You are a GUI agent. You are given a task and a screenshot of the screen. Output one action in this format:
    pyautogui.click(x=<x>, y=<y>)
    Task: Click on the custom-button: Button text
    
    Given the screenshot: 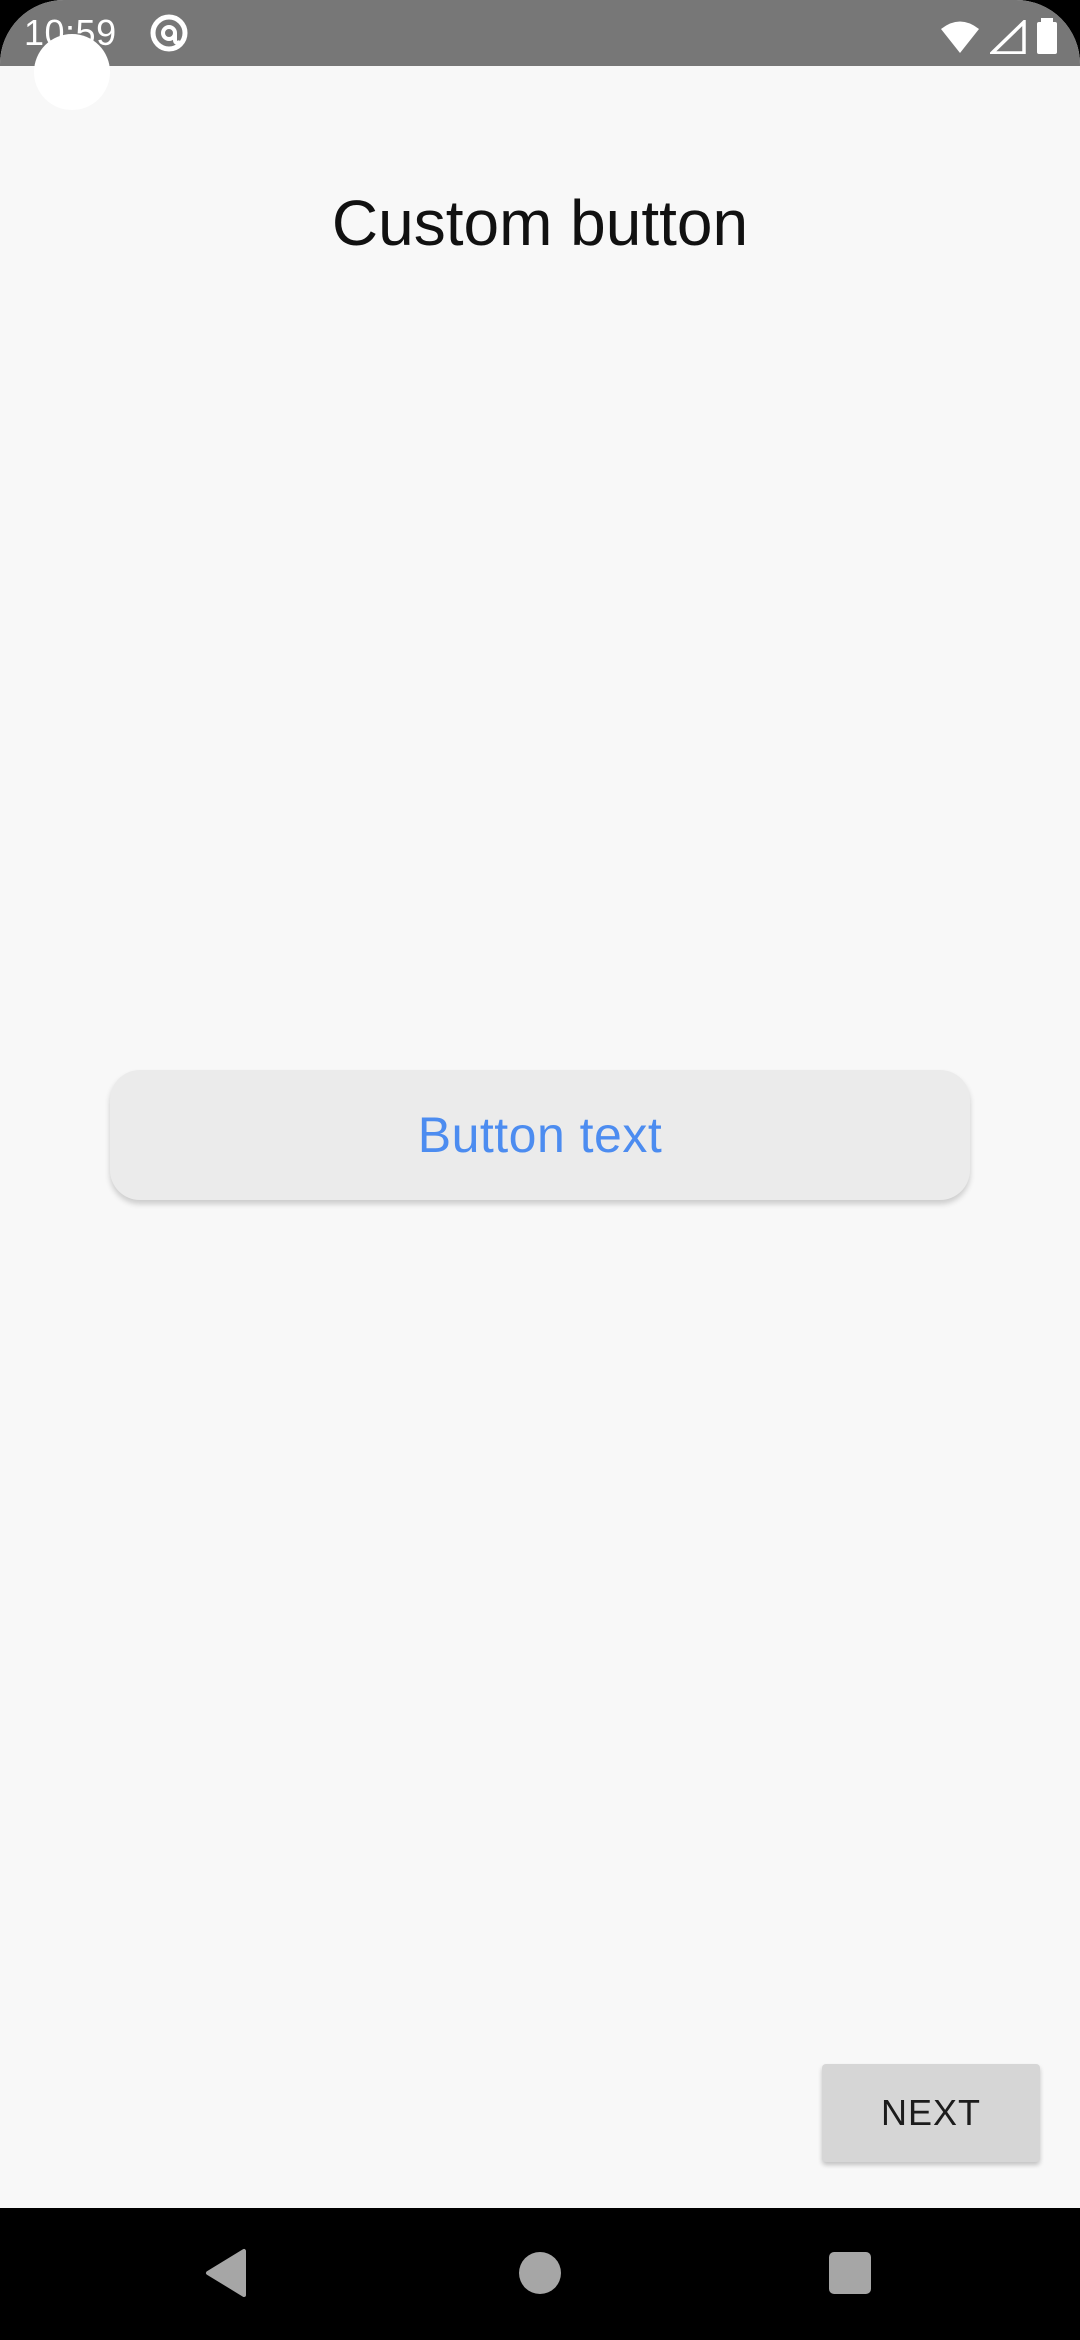 What is the action you would take?
    pyautogui.click(x=540, y=1135)
    